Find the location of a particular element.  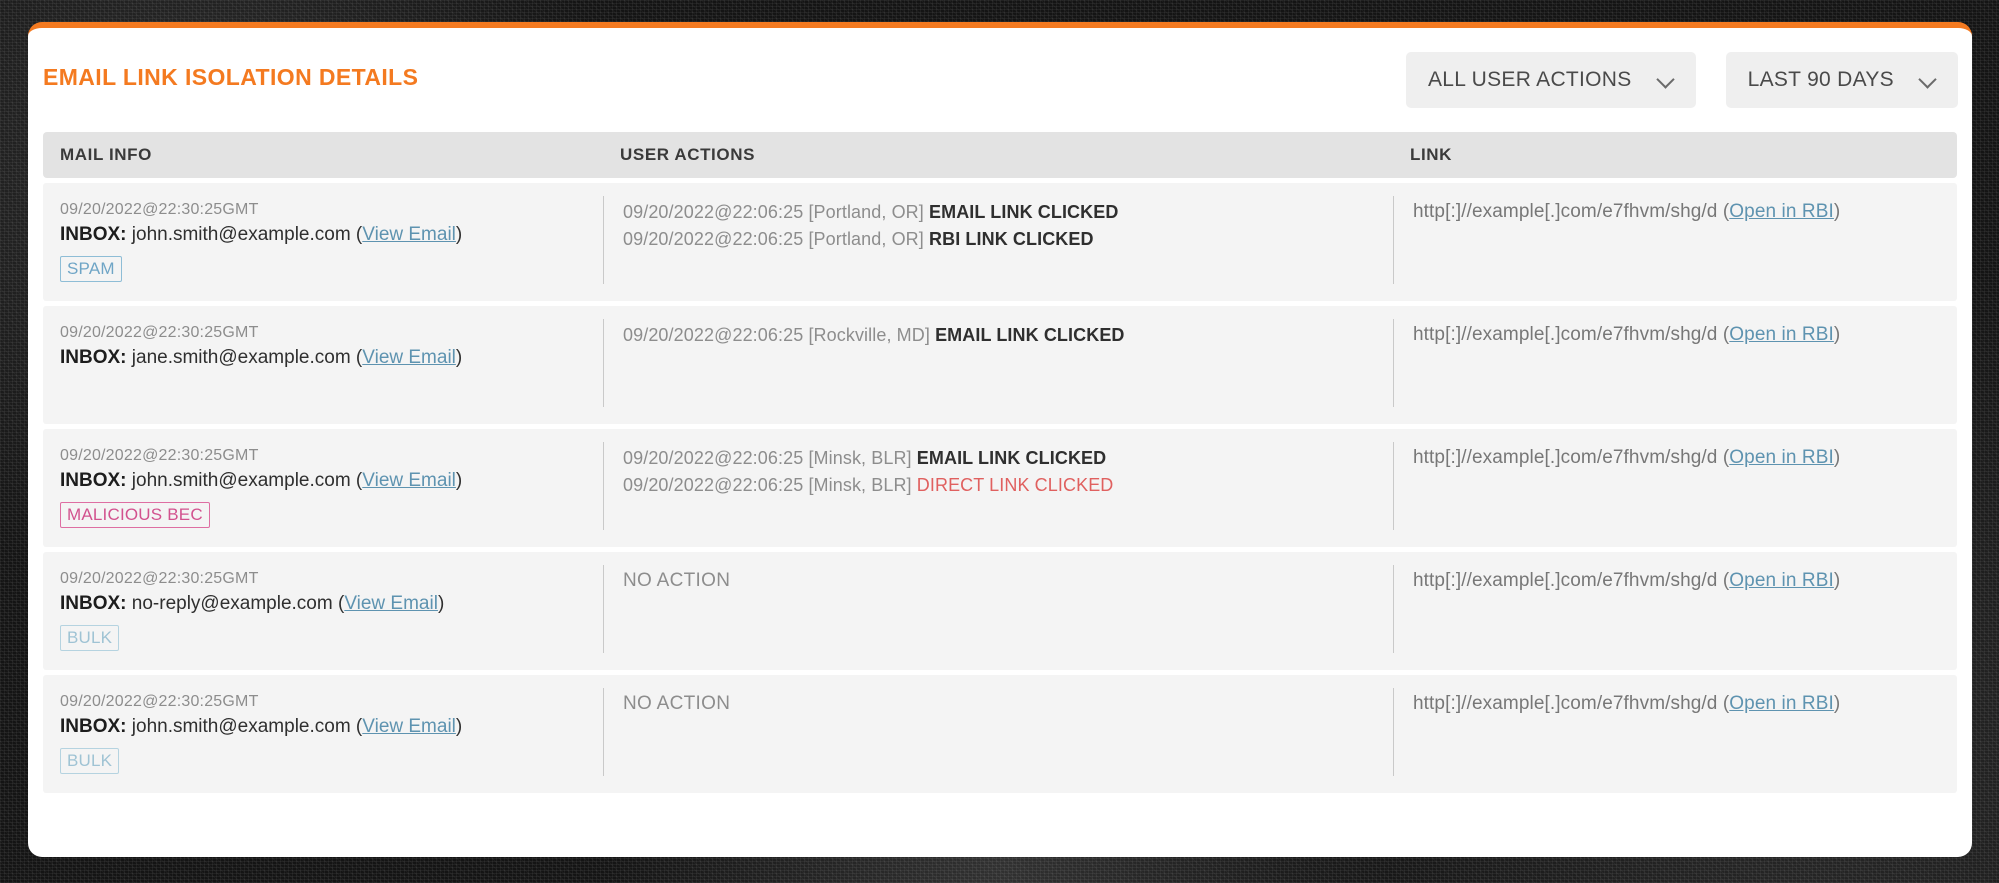

mail-address: no-reply@example.com is located at coordinates (232, 603).